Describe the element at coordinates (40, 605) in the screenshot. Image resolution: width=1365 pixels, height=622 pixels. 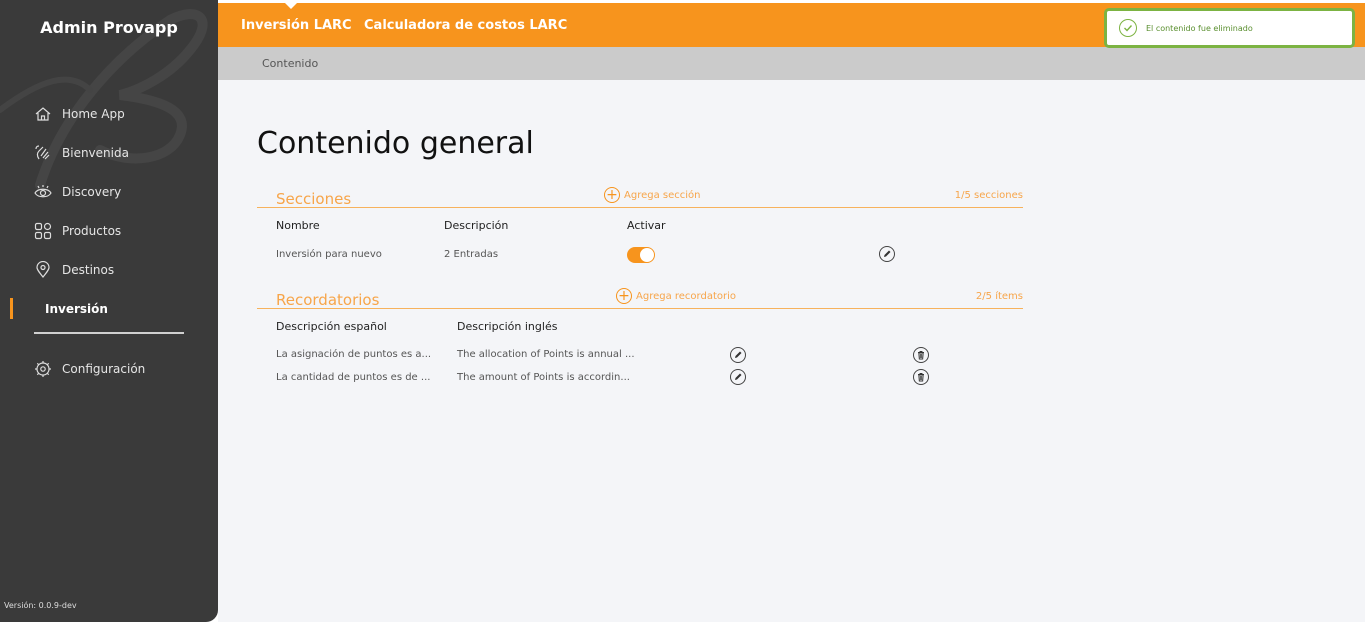
I see `version-label: Versión: 0.0.9-dev` at that location.